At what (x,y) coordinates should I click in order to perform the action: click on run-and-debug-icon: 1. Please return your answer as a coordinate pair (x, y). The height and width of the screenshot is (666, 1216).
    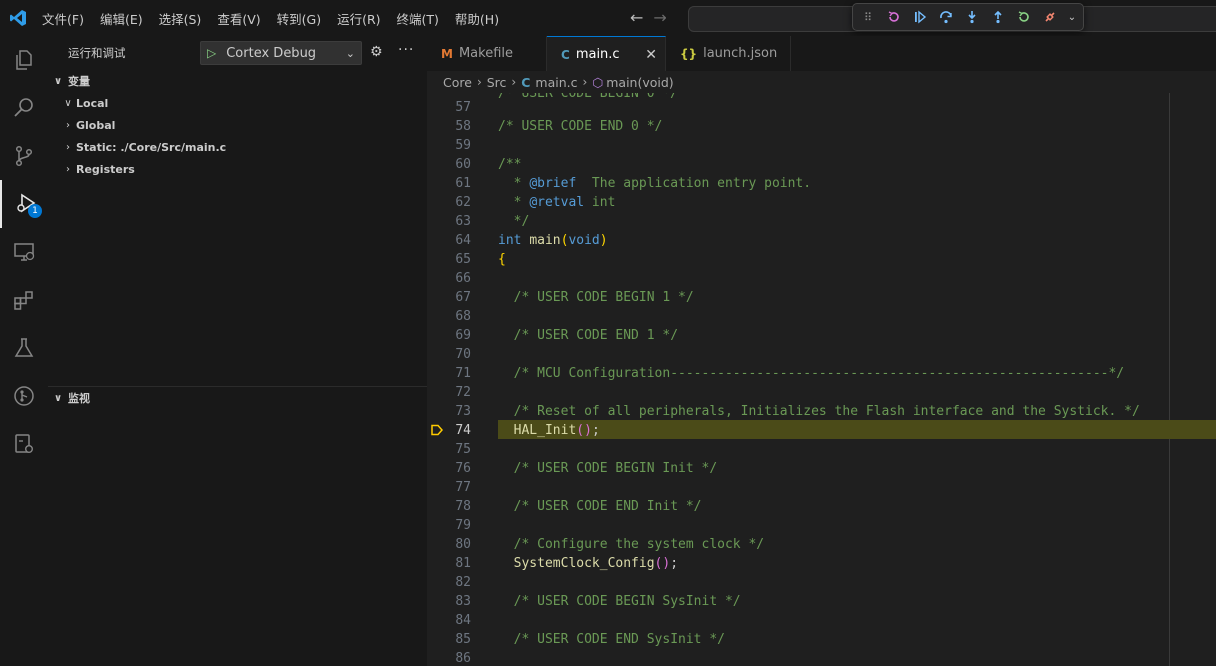
    Looking at the image, I should click on (25, 204).